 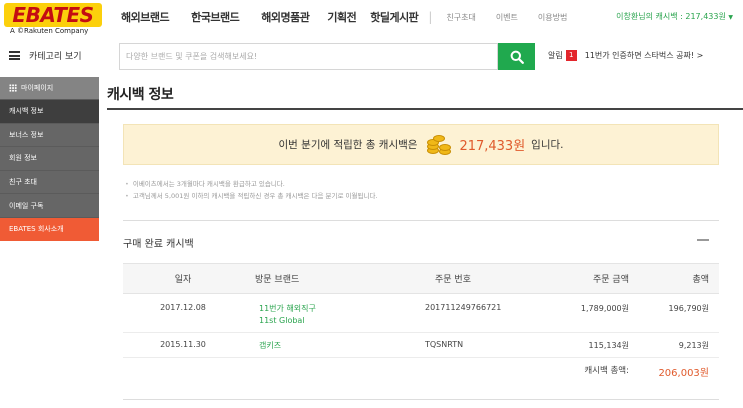 What do you see at coordinates (49, 181) in the screenshot?
I see `sidebar-item-invite-friends: 친구 초대` at bounding box center [49, 181].